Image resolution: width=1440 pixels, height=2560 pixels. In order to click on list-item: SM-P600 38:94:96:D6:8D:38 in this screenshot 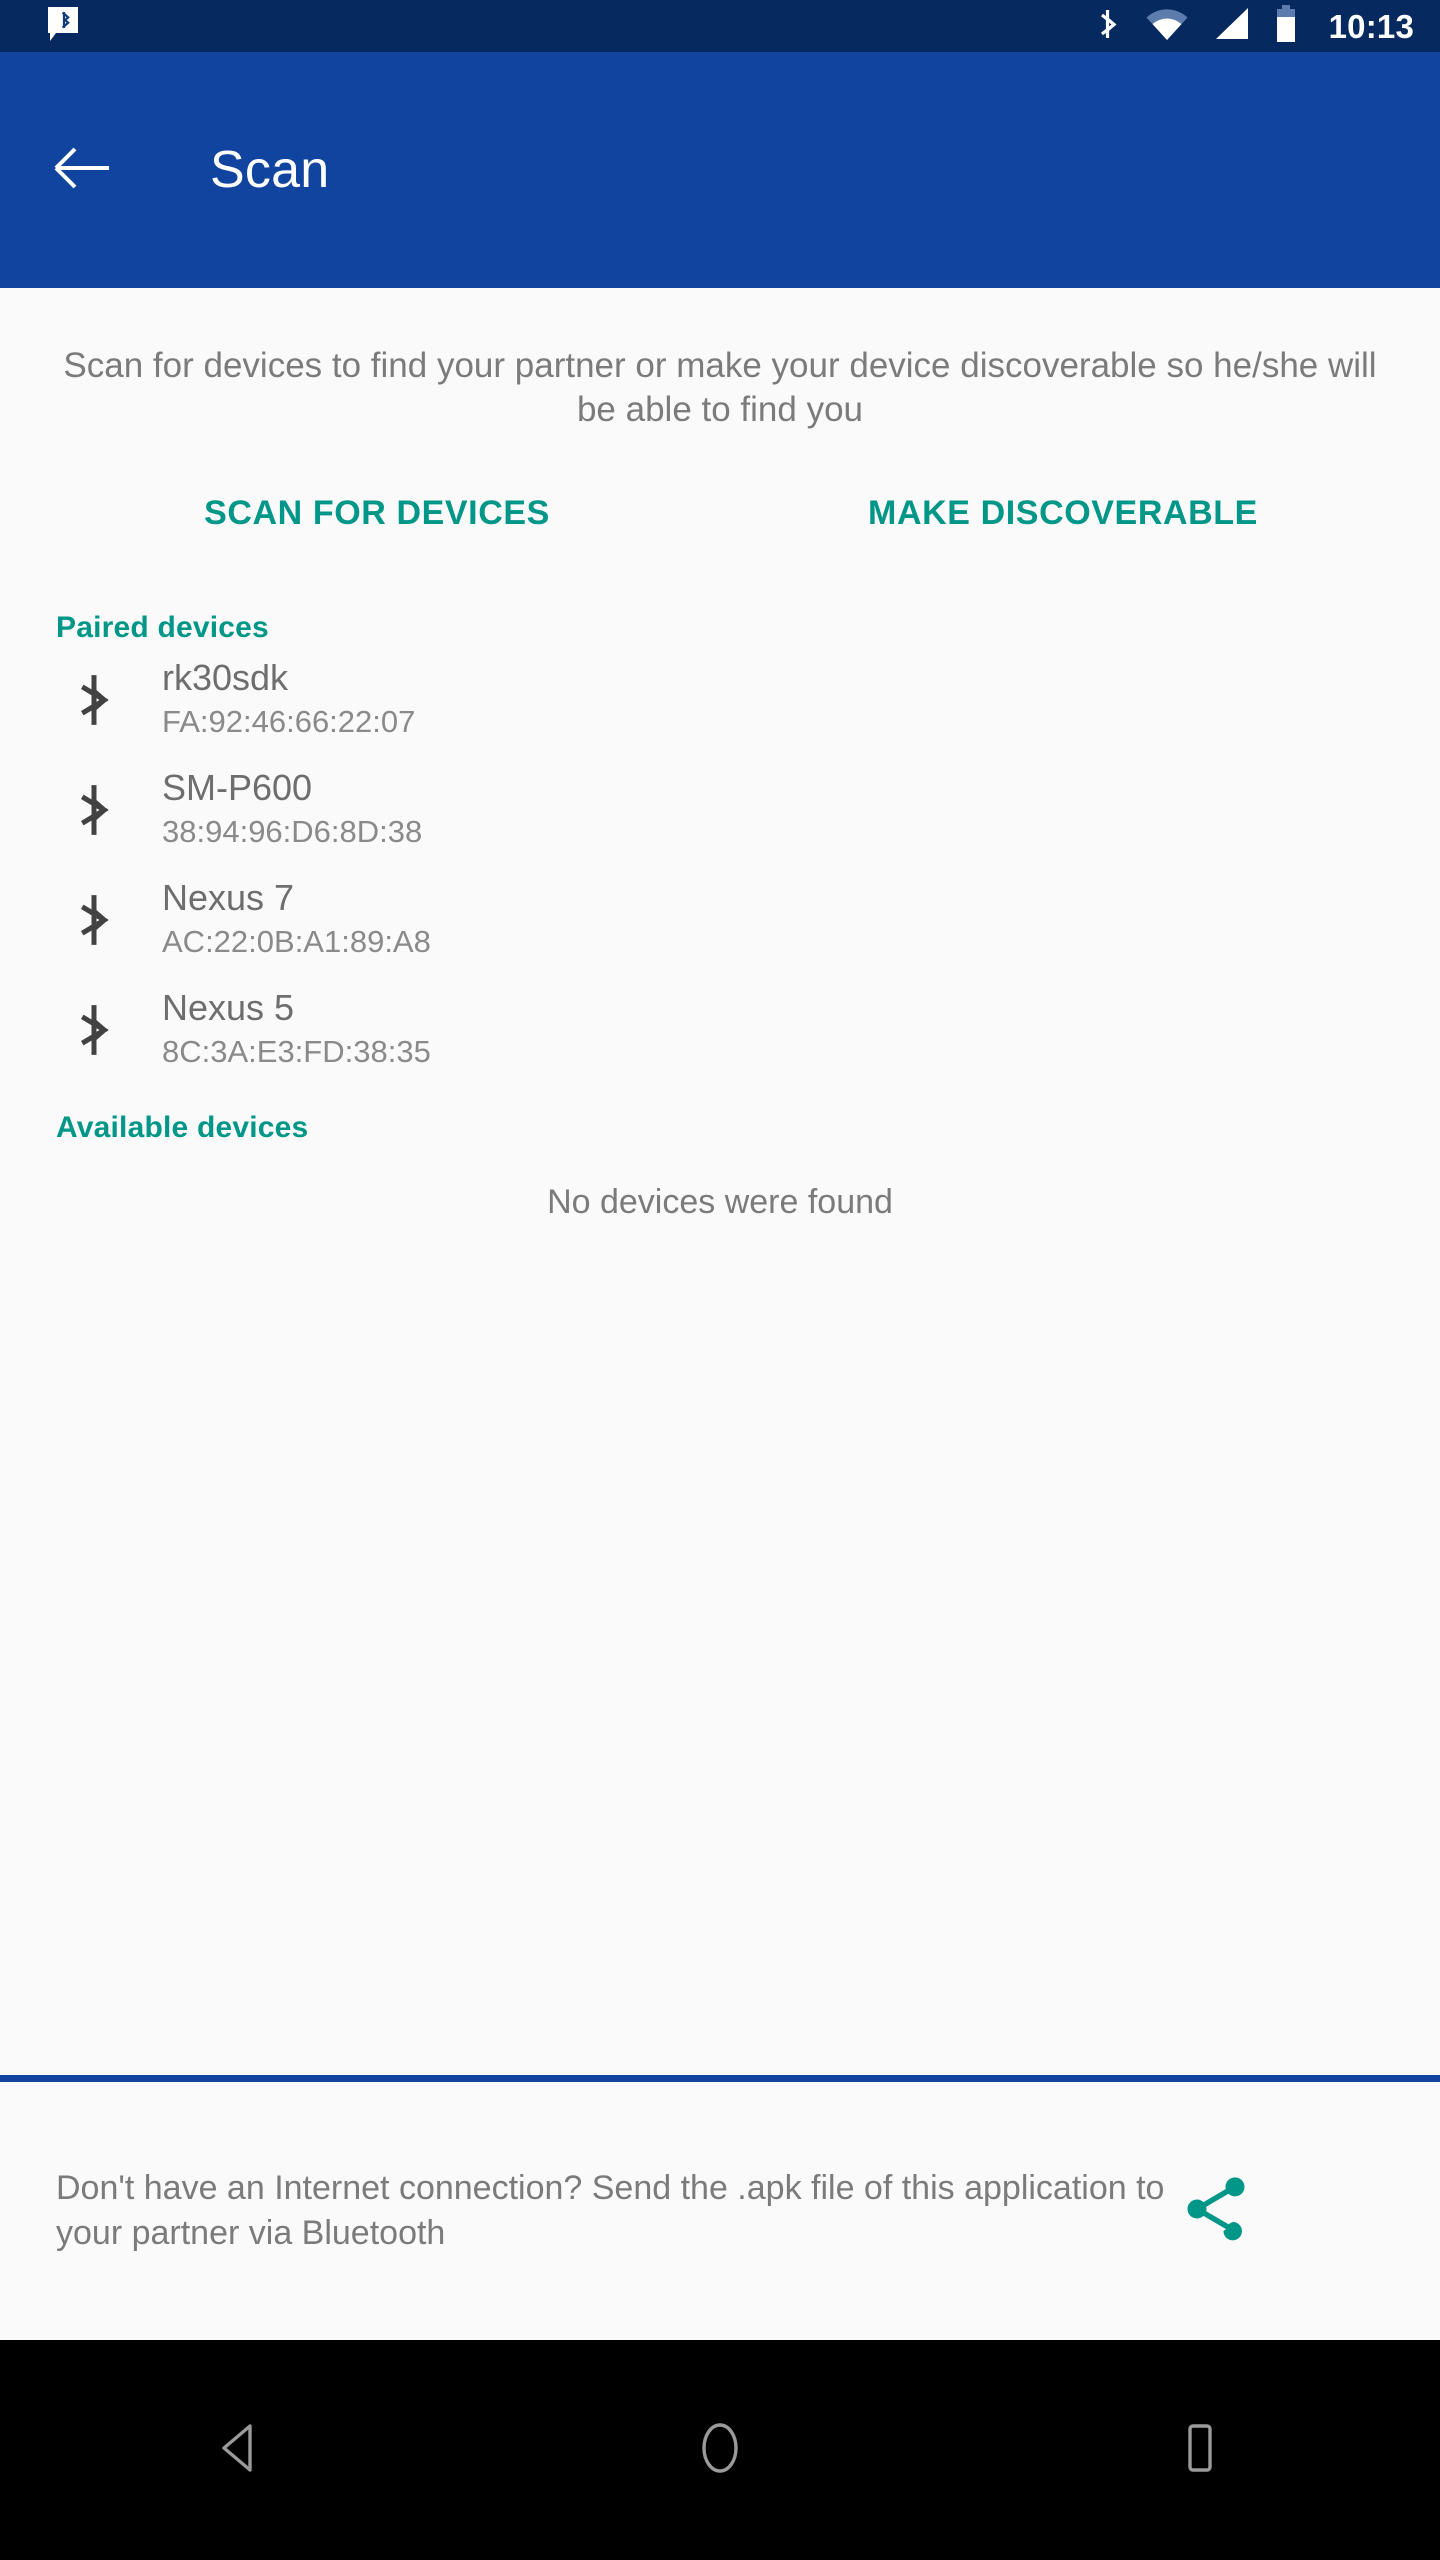, I will do `click(720, 810)`.